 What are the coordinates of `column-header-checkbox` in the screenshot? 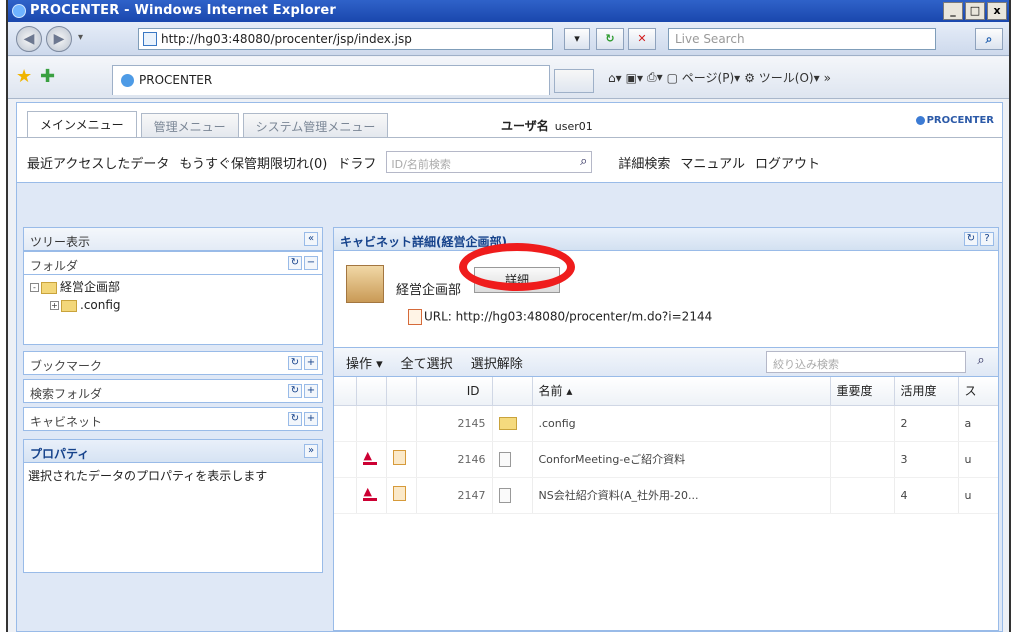 It's located at (345, 391).